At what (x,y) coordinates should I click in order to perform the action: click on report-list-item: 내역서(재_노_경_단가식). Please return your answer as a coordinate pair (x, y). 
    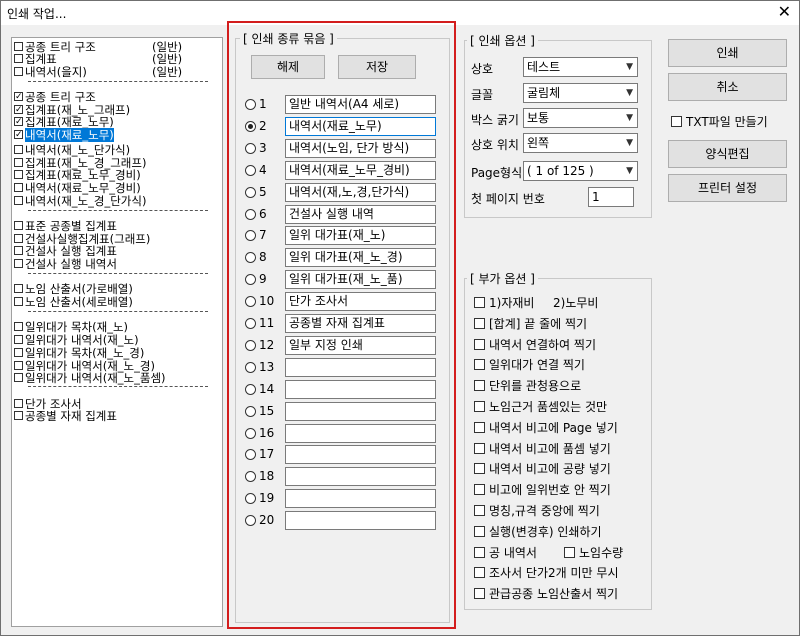
    Looking at the image, I should click on (80, 201).